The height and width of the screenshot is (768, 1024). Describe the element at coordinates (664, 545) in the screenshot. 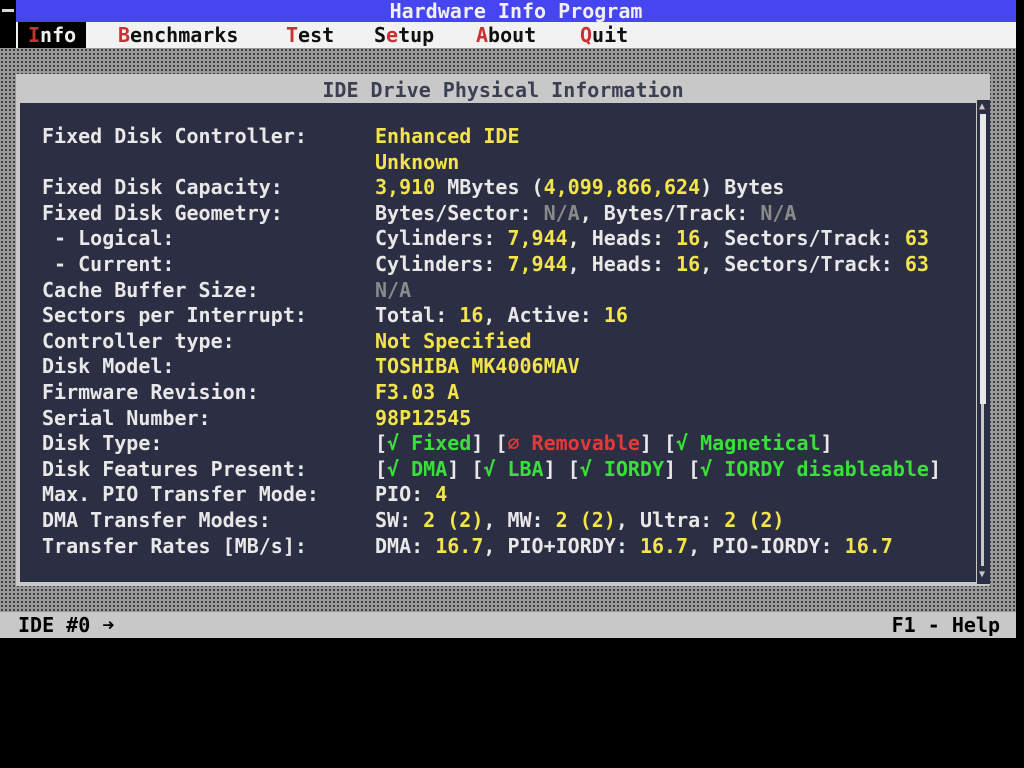

I see `rate-pio-iordy-value: 16.7` at that location.